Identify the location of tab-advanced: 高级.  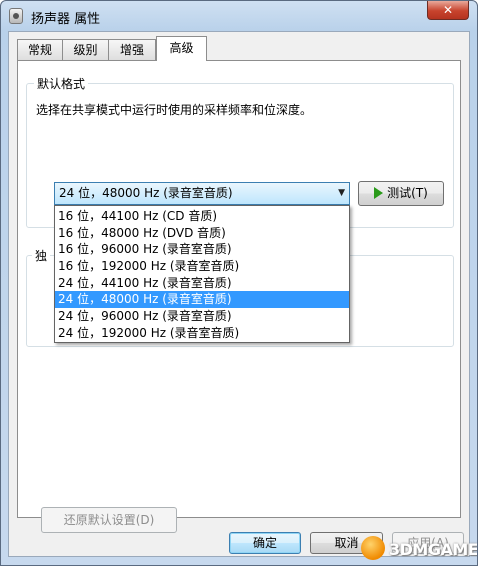
(181, 48).